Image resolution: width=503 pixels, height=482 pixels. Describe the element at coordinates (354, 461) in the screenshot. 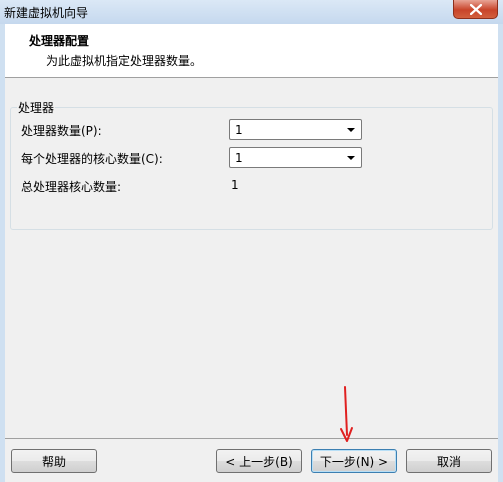

I see `next-button: 下一步(N) >` at that location.